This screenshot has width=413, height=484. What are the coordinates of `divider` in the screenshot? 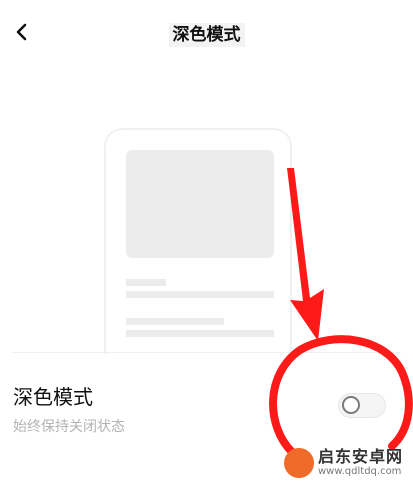 It's located at (206, 352).